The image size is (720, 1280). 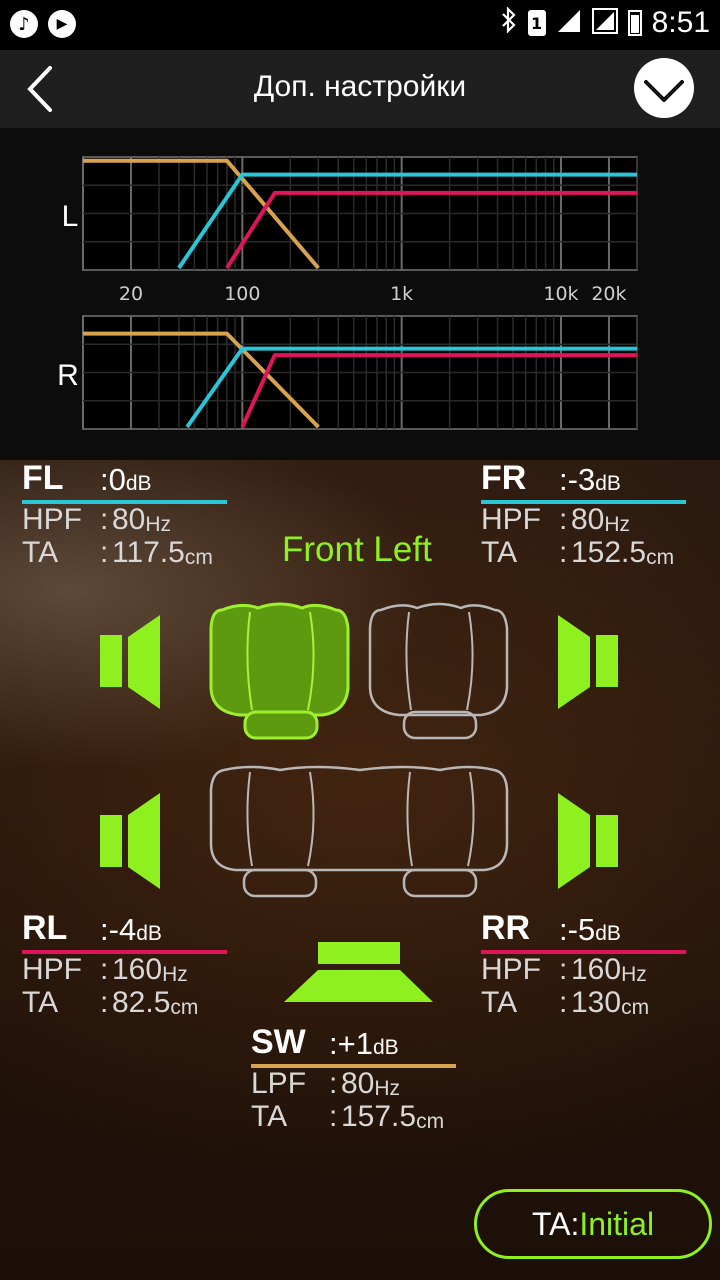 I want to click on sim-icon: 1, so click(x=536, y=23).